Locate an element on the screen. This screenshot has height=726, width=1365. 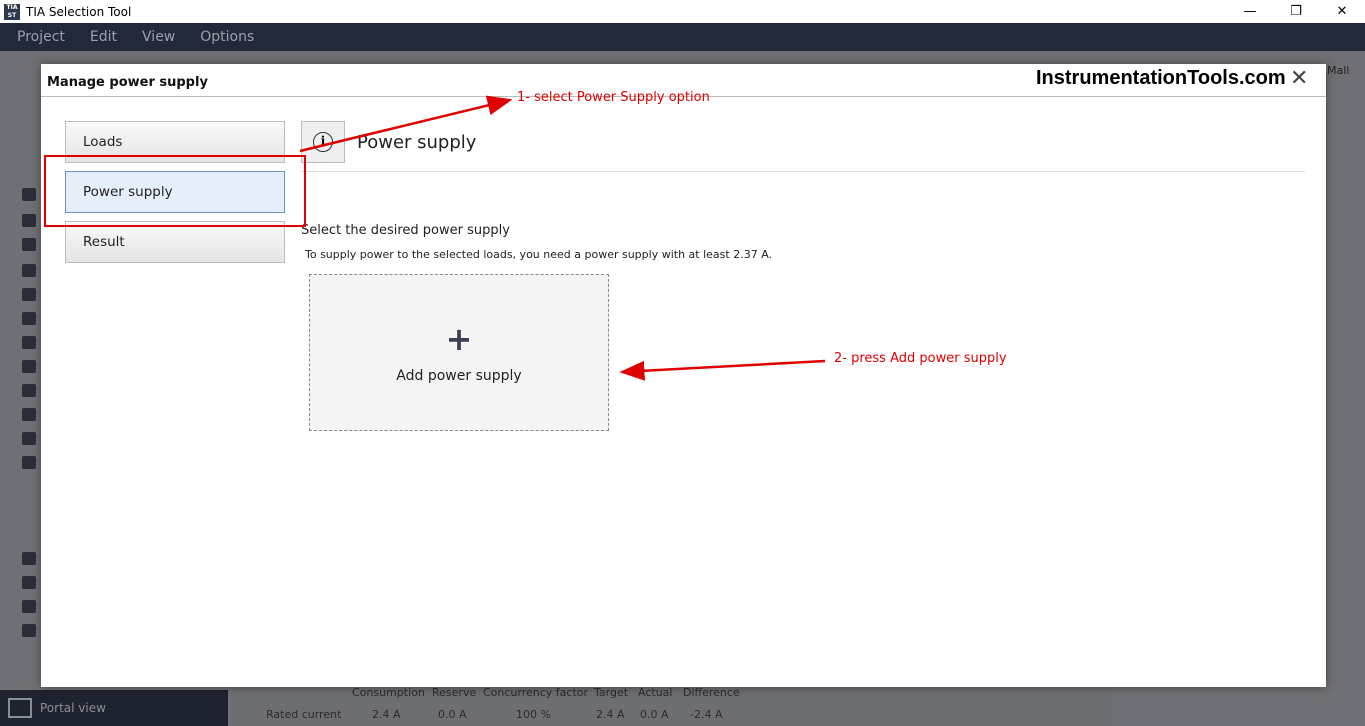
annotation-step1: 1- select Power Supply option is located at coordinates (613, 97).